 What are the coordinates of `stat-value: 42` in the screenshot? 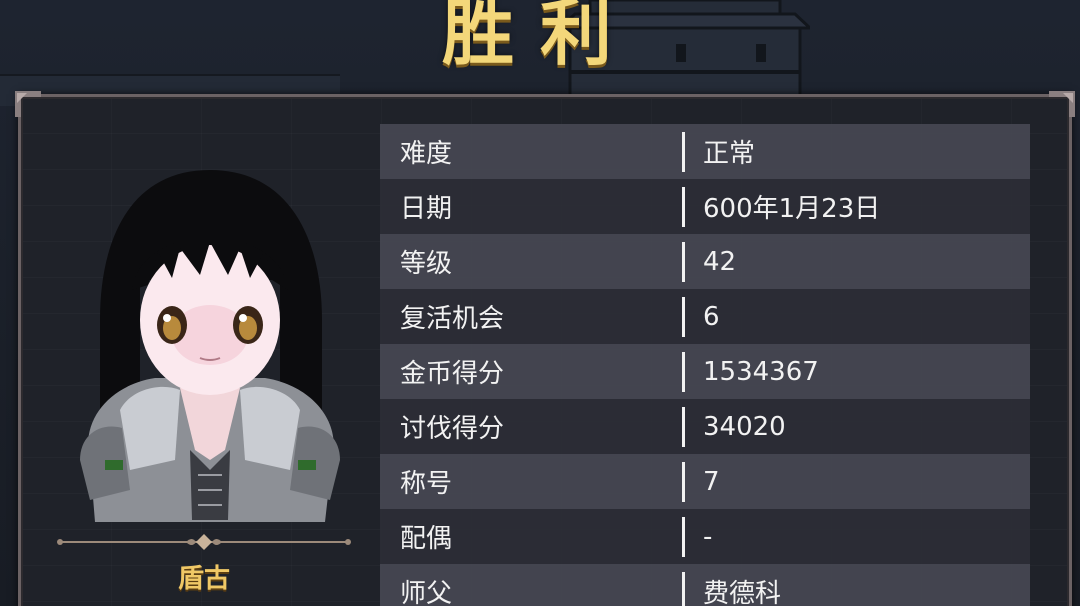 It's located at (720, 261).